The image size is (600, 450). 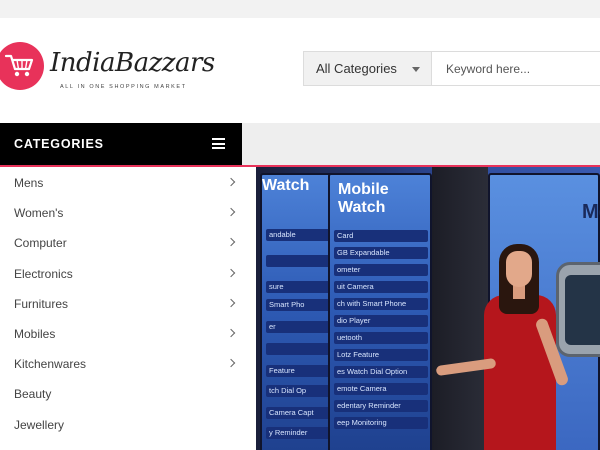 I want to click on banner-row: y Reminder, so click(x=299, y=433).